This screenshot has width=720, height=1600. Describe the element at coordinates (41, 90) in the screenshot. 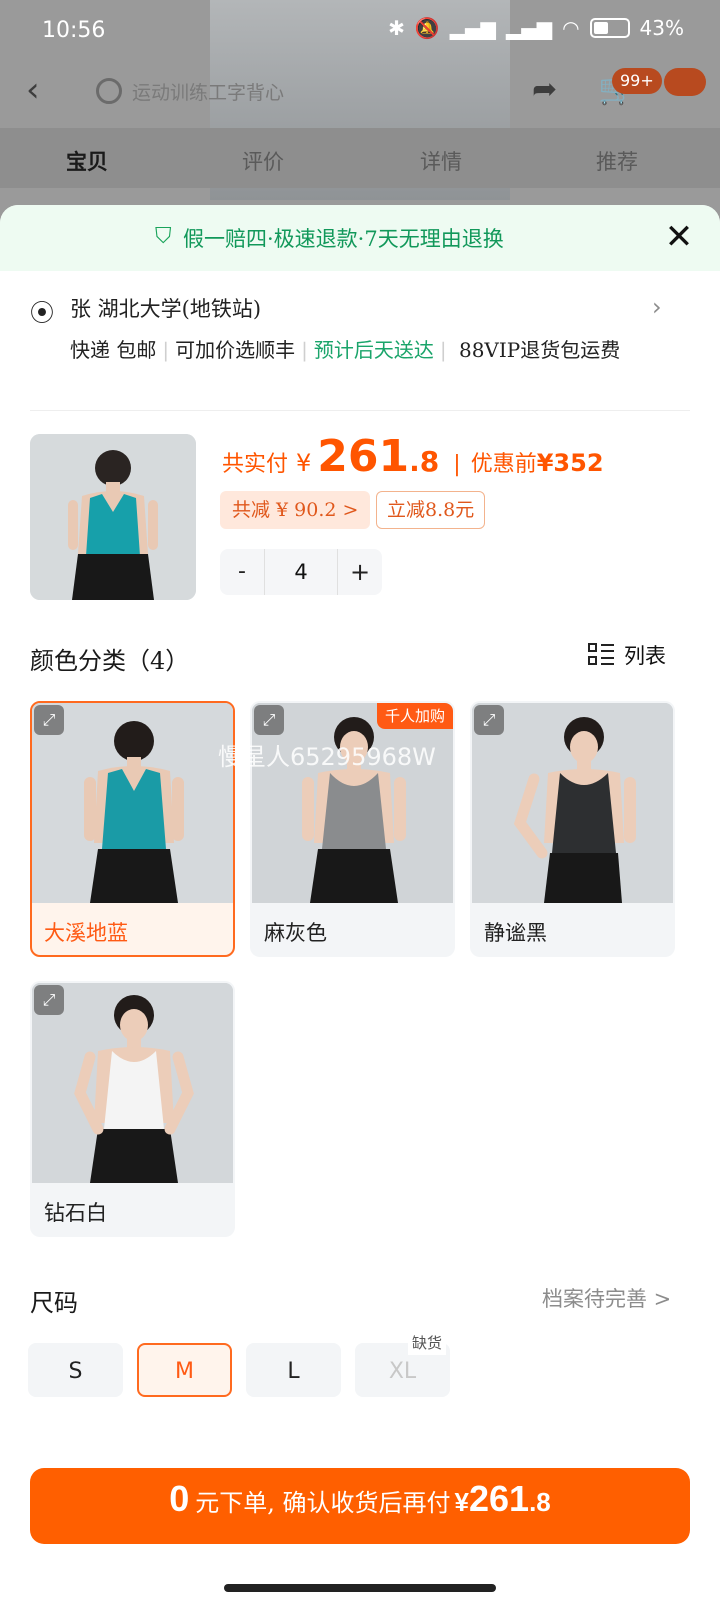

I see `back-icon: ‹` at that location.